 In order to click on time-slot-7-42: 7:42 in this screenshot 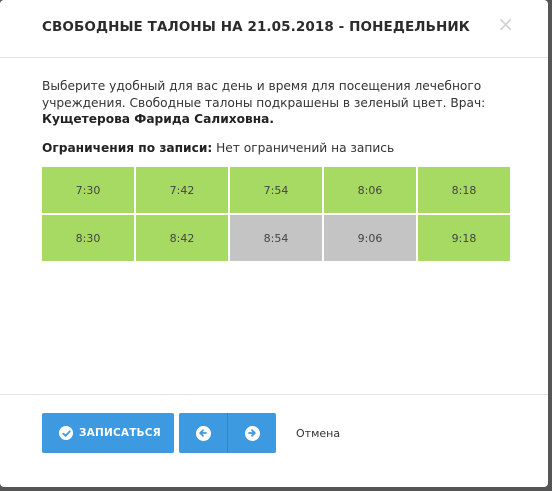, I will do `click(182, 190)`.